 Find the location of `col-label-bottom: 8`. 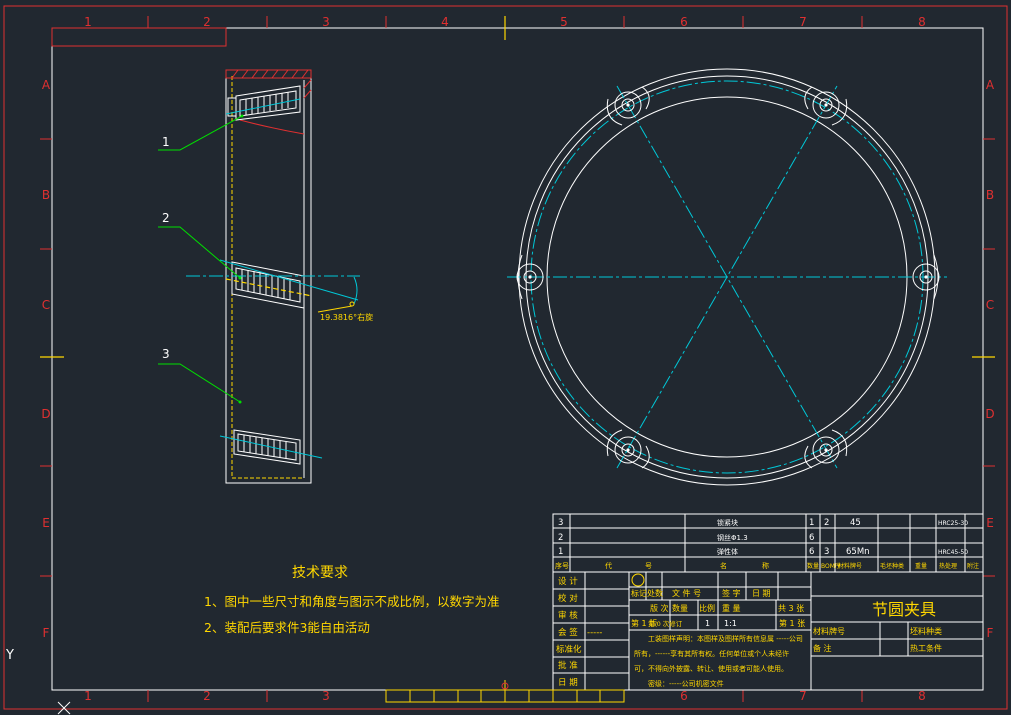

col-label-bottom: 8 is located at coordinates (922, 696).